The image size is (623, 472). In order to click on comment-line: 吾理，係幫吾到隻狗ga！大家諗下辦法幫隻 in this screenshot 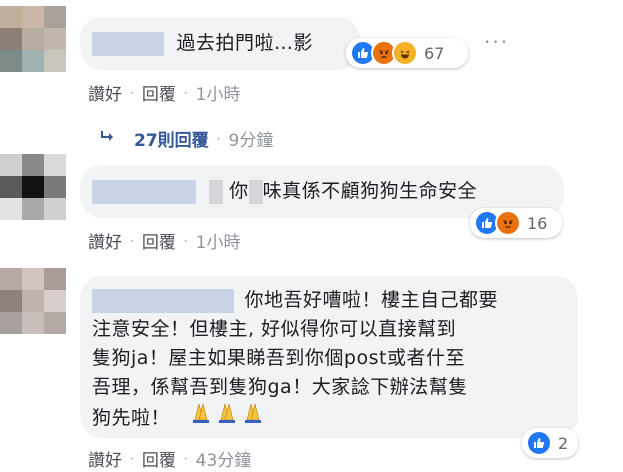, I will do `click(280, 387)`.